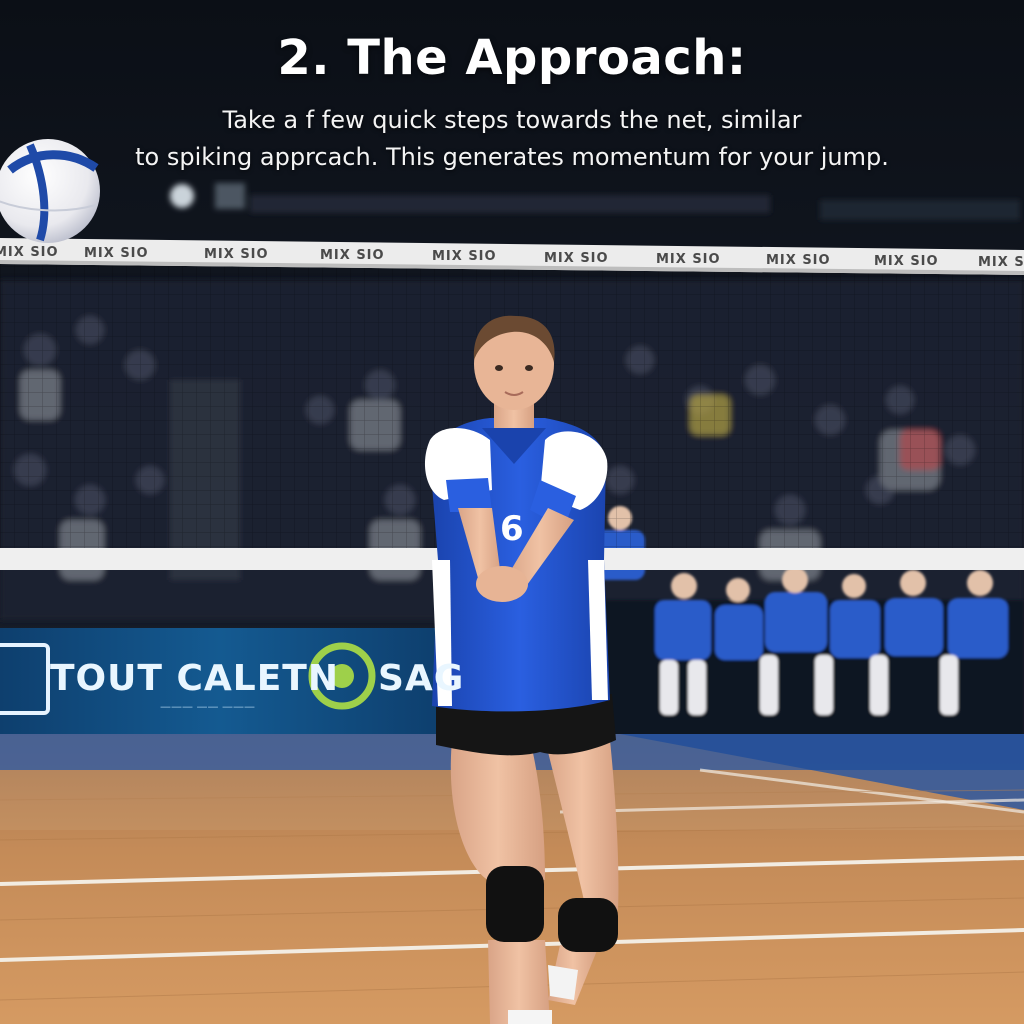 The height and width of the screenshot is (1024, 1024). I want to click on knee-pad-right, so click(588, 925).